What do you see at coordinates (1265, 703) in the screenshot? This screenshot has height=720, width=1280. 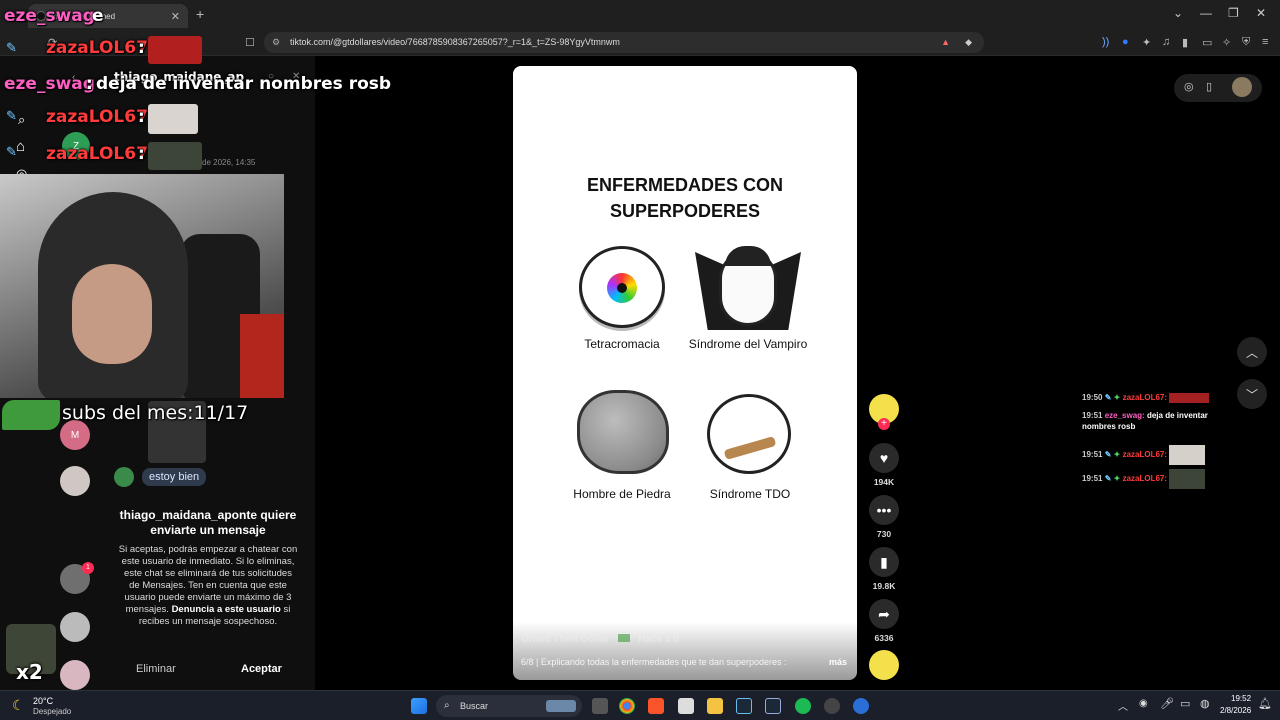 I see `notifications-icon: 🔔︎` at bounding box center [1265, 703].